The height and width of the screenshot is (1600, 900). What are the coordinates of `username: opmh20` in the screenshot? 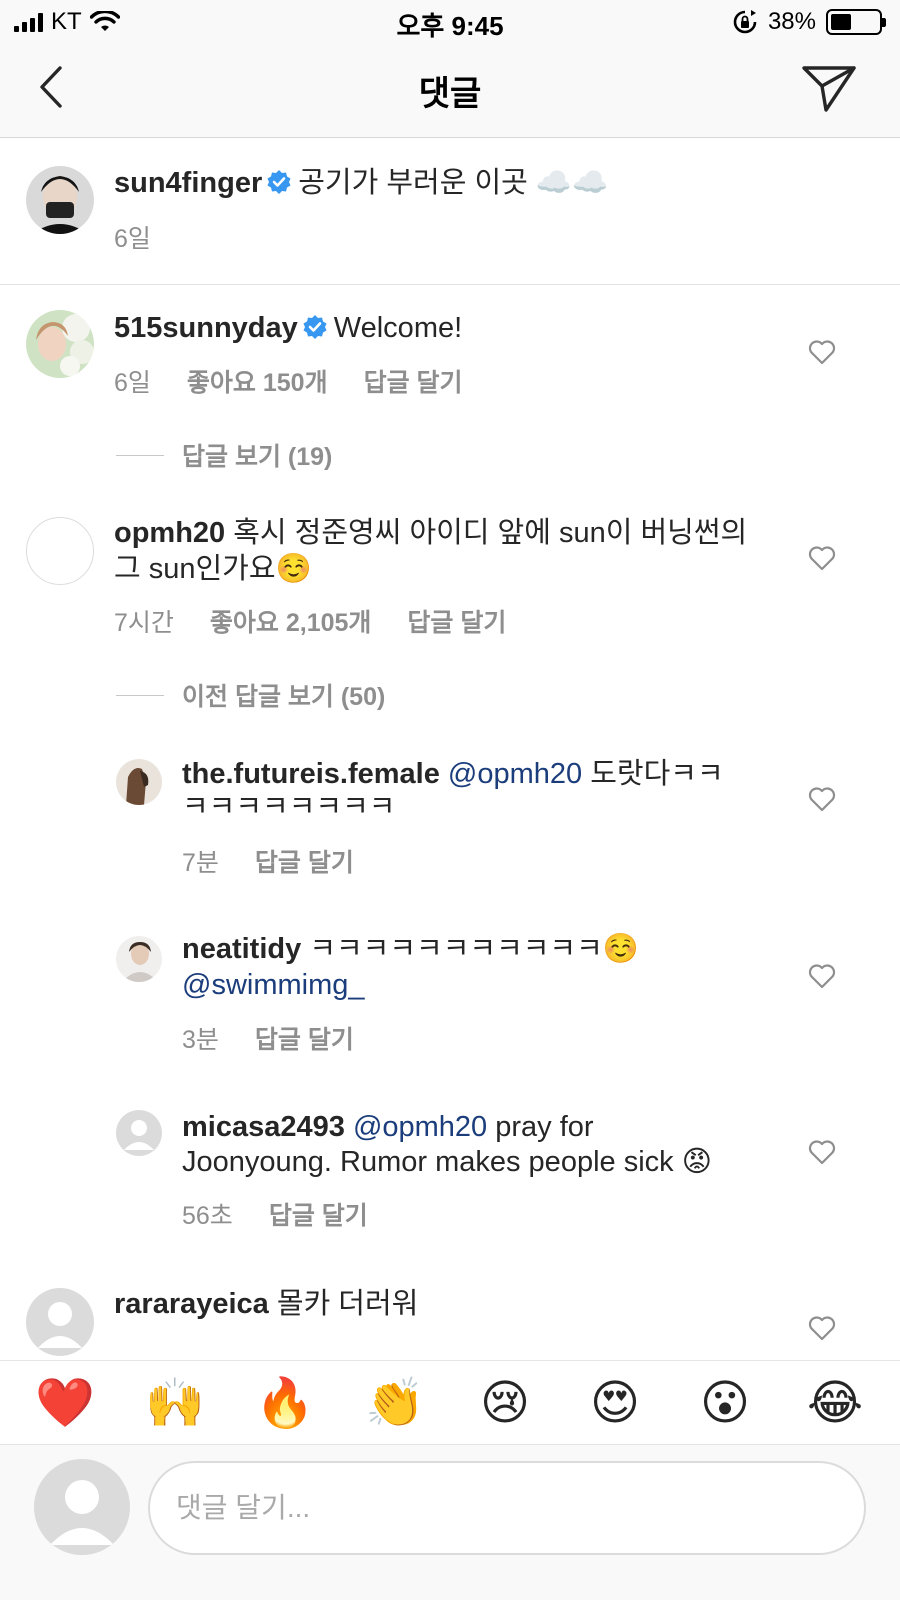 It's located at (169, 533).